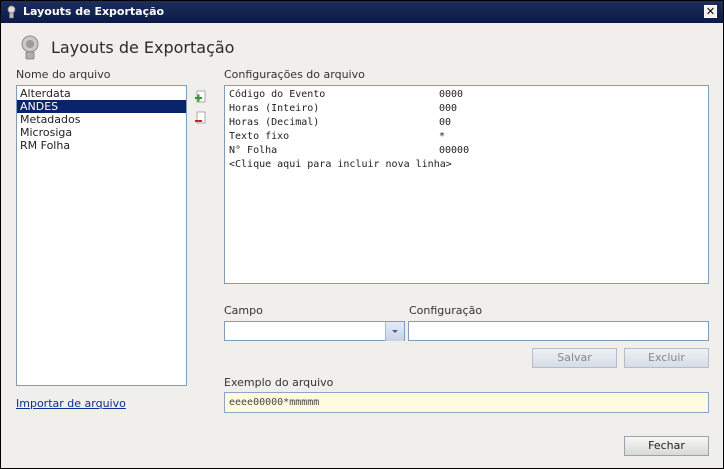 The image size is (724, 469). Describe the element at coordinates (362, 12) in the screenshot. I see `title-bar: Layouts de Exportação ✕` at that location.